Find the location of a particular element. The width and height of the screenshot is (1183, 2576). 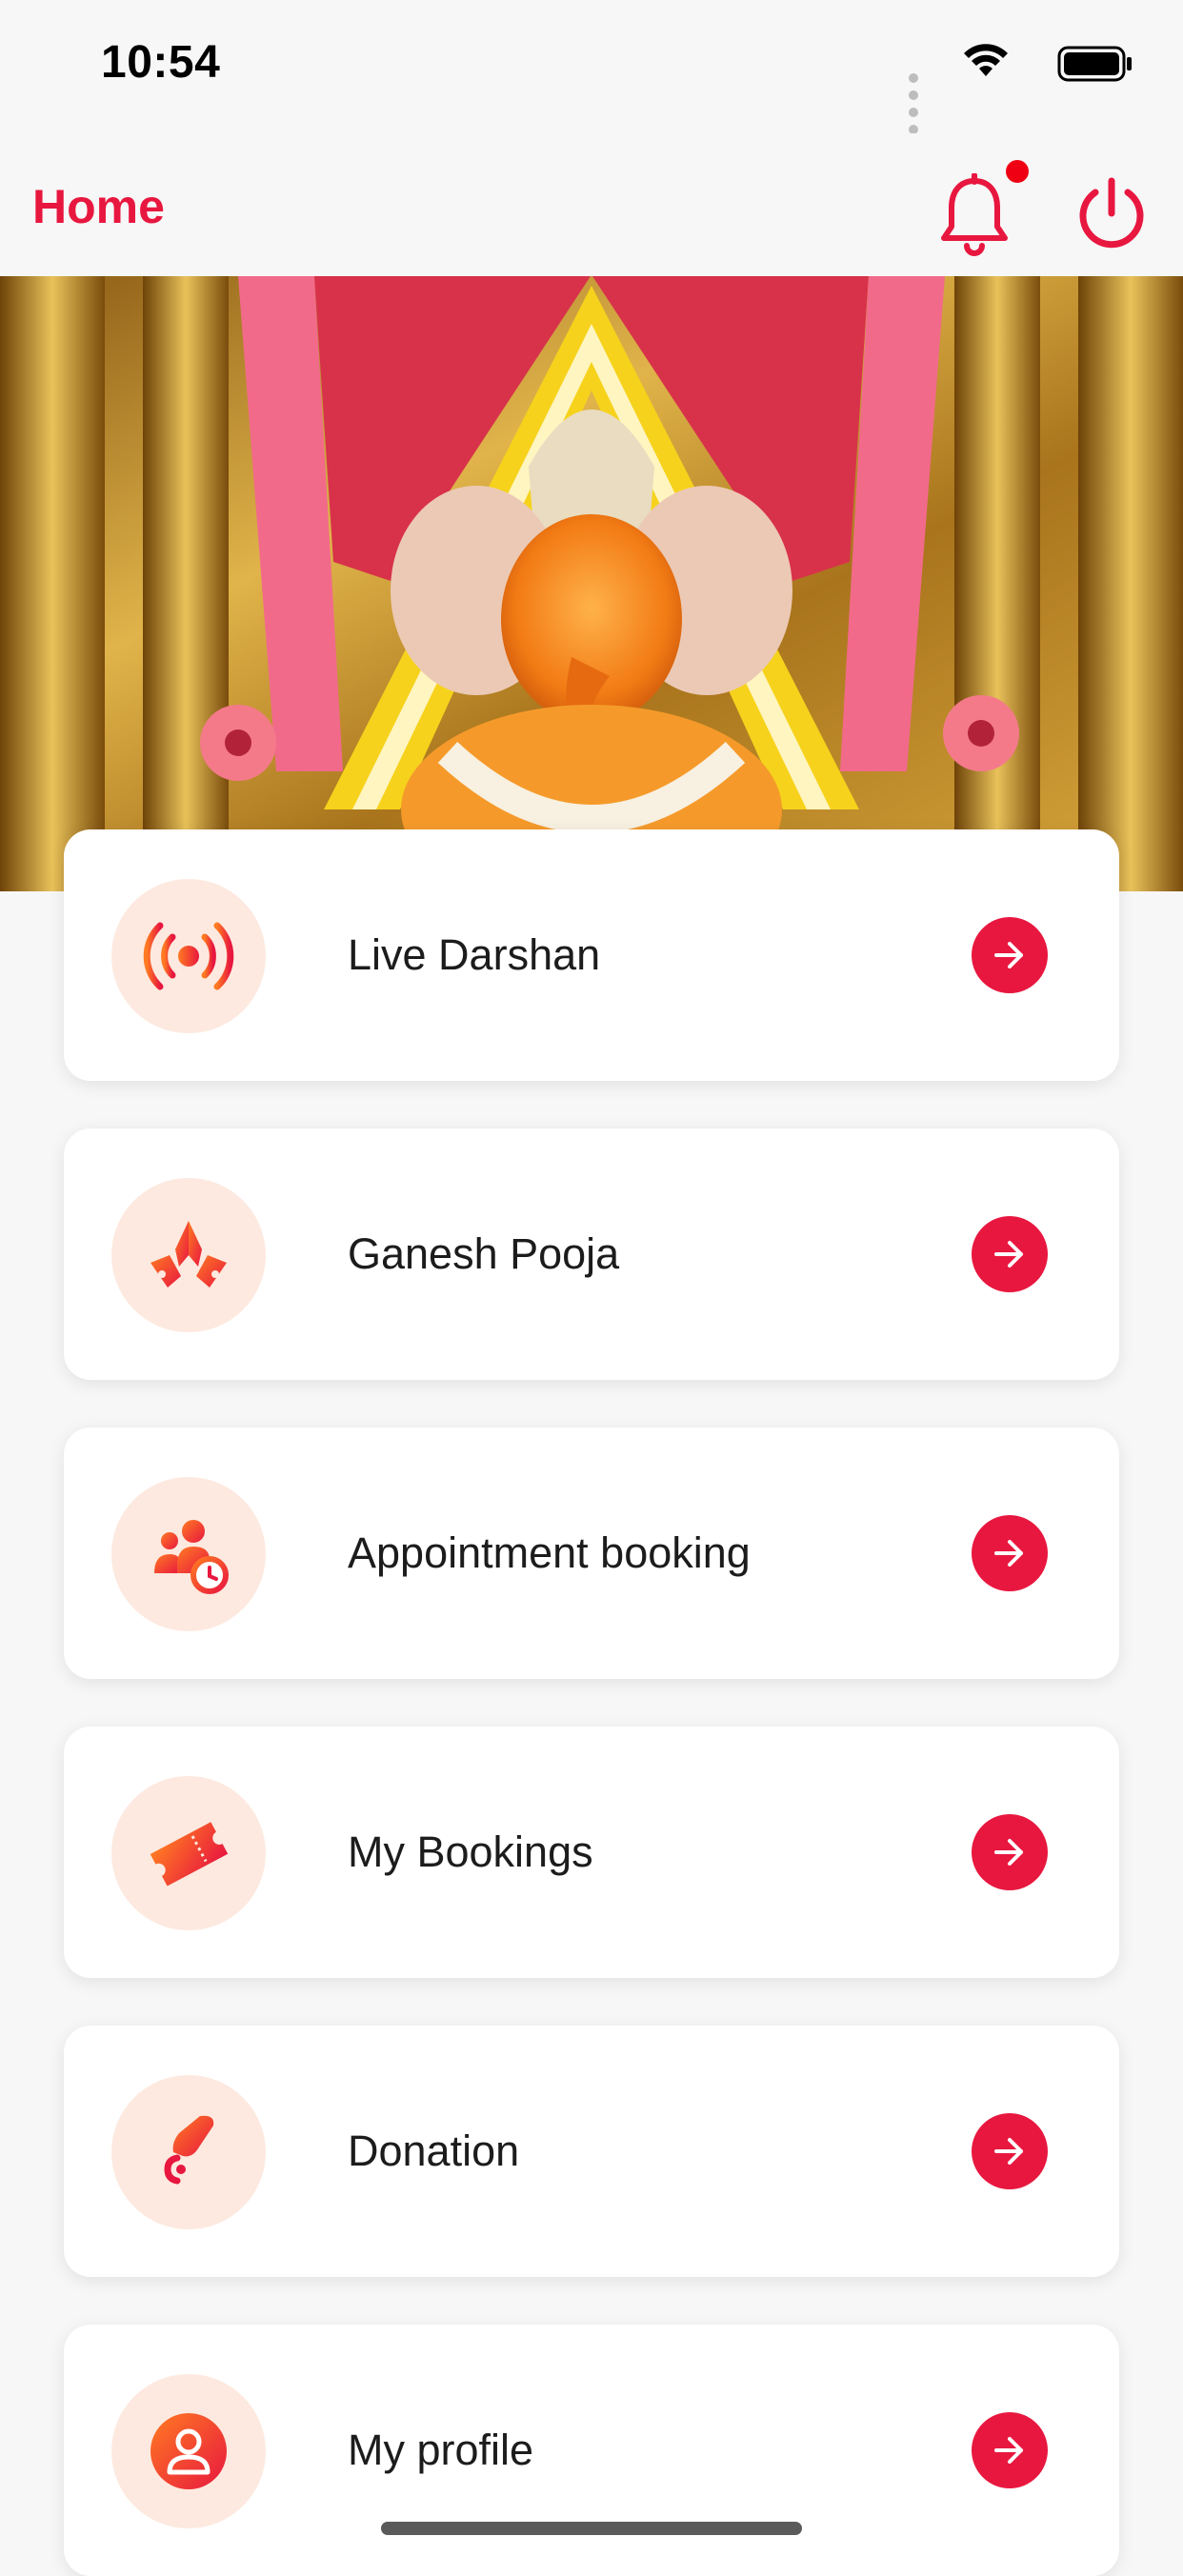

menu-item-label: Ganesh Pooja is located at coordinates (484, 1253).